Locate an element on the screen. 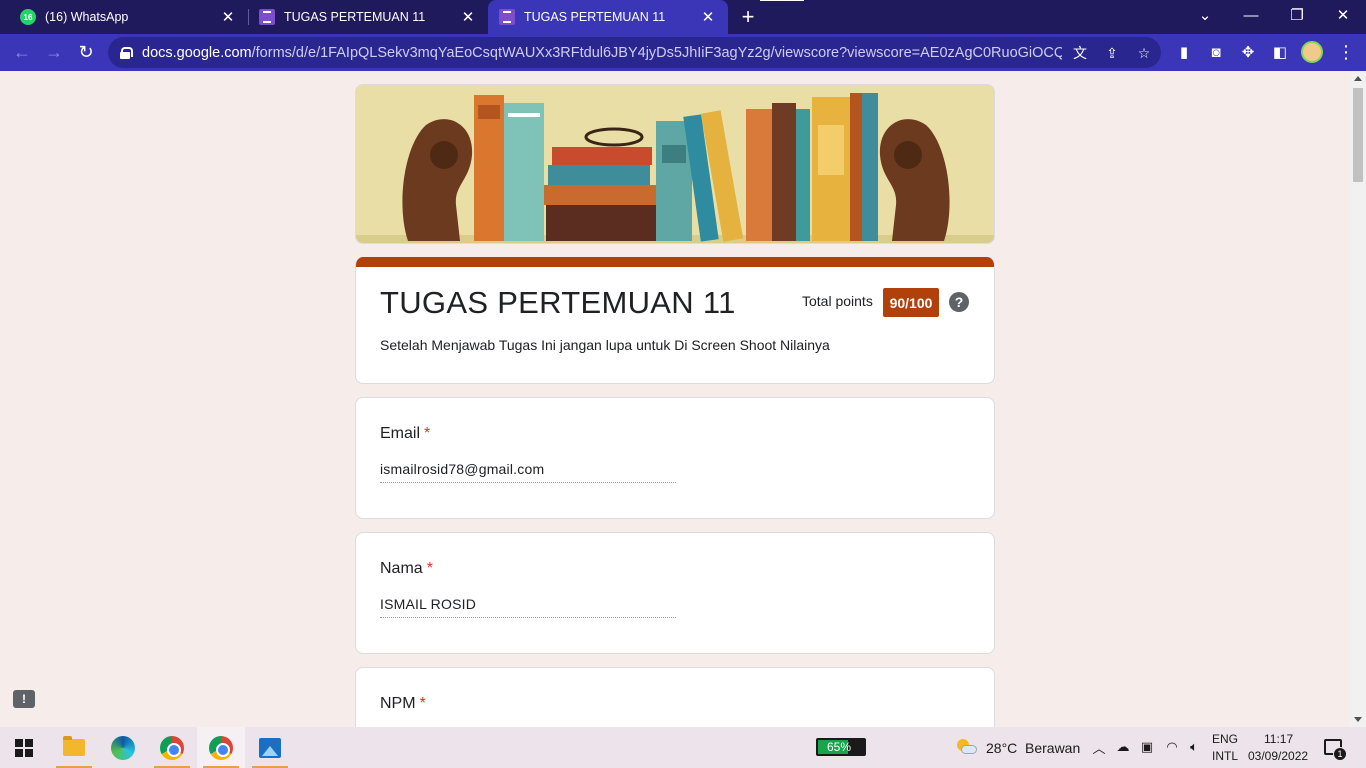  camera-extension-icon: ◙ is located at coordinates (1216, 52).